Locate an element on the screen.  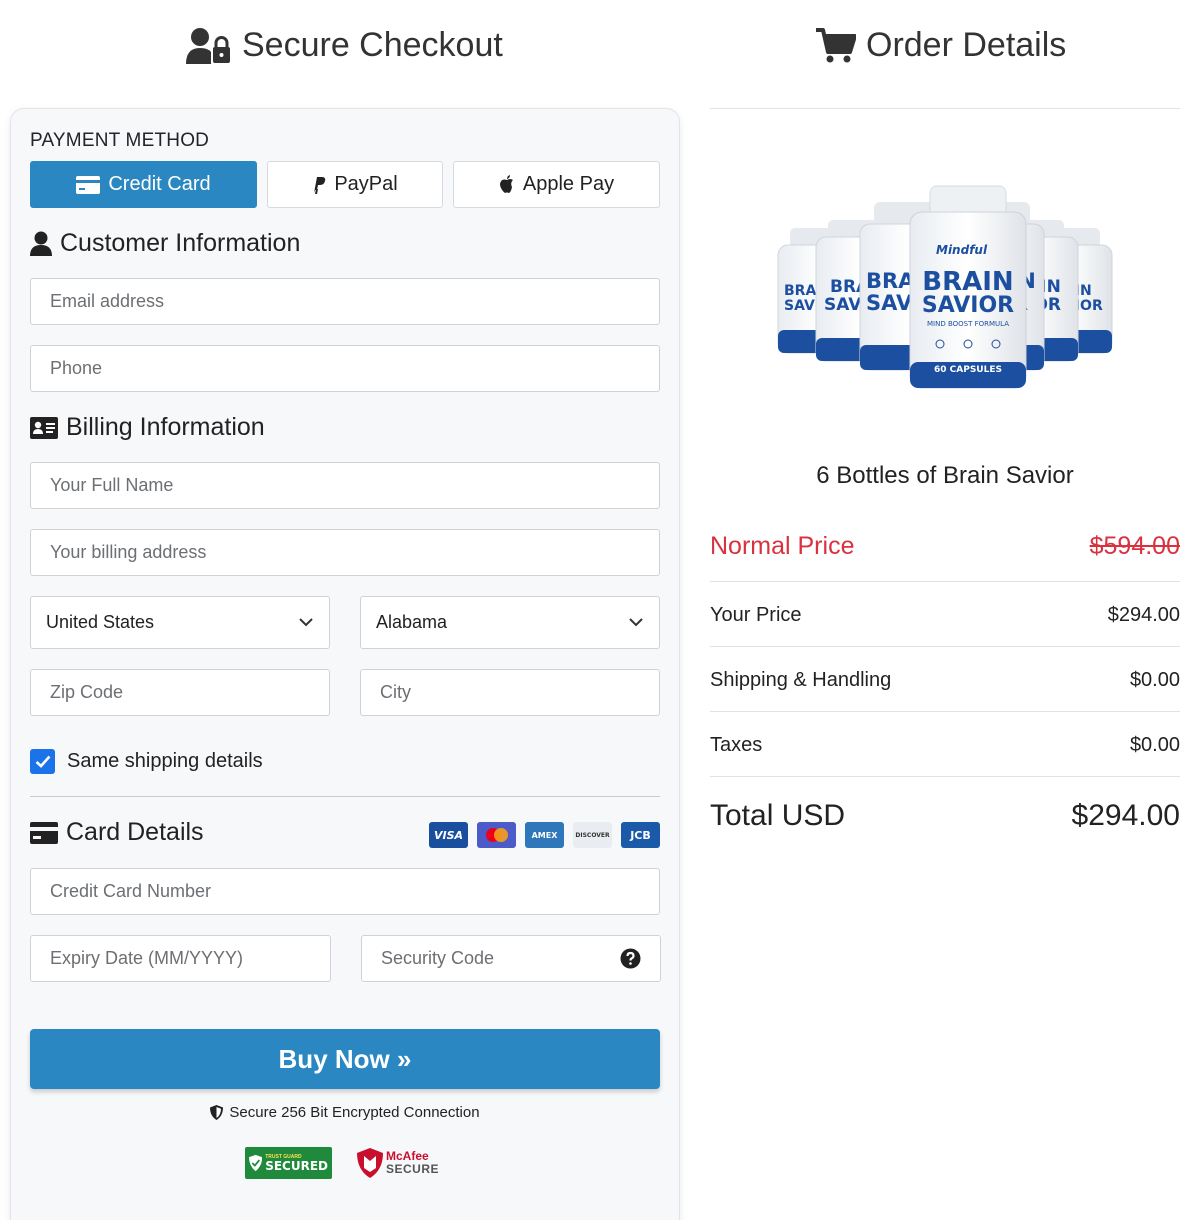
svg-text: 60 CAPSULES is located at coordinates (968, 370).